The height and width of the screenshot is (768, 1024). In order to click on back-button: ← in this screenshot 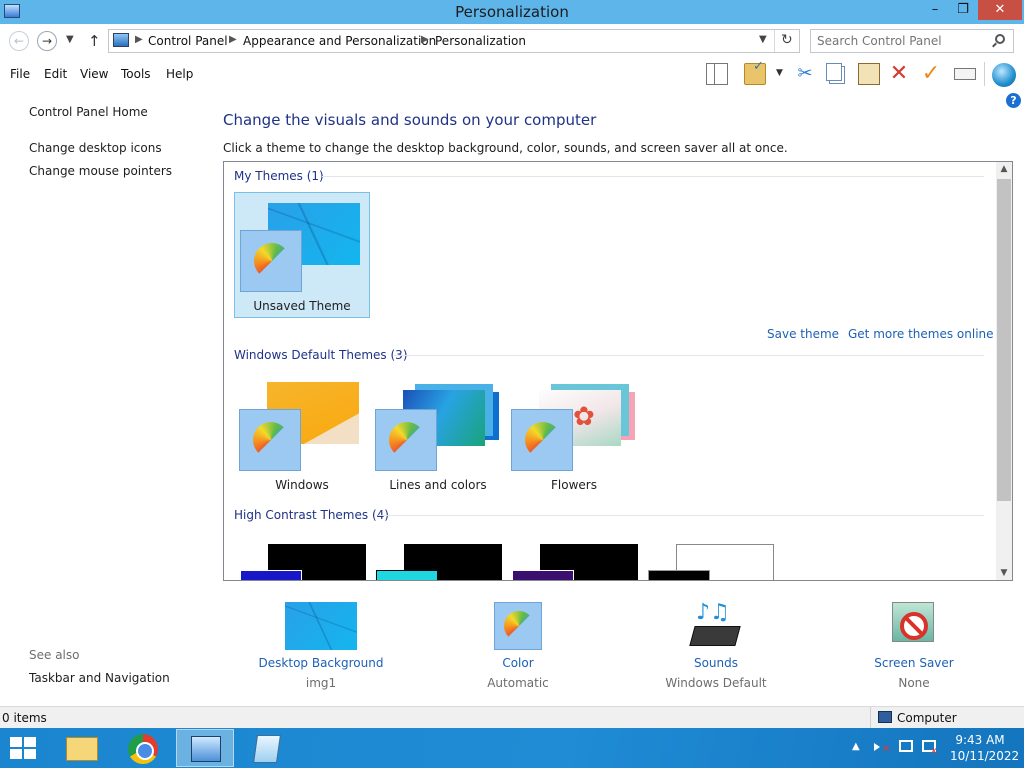, I will do `click(19, 41)`.